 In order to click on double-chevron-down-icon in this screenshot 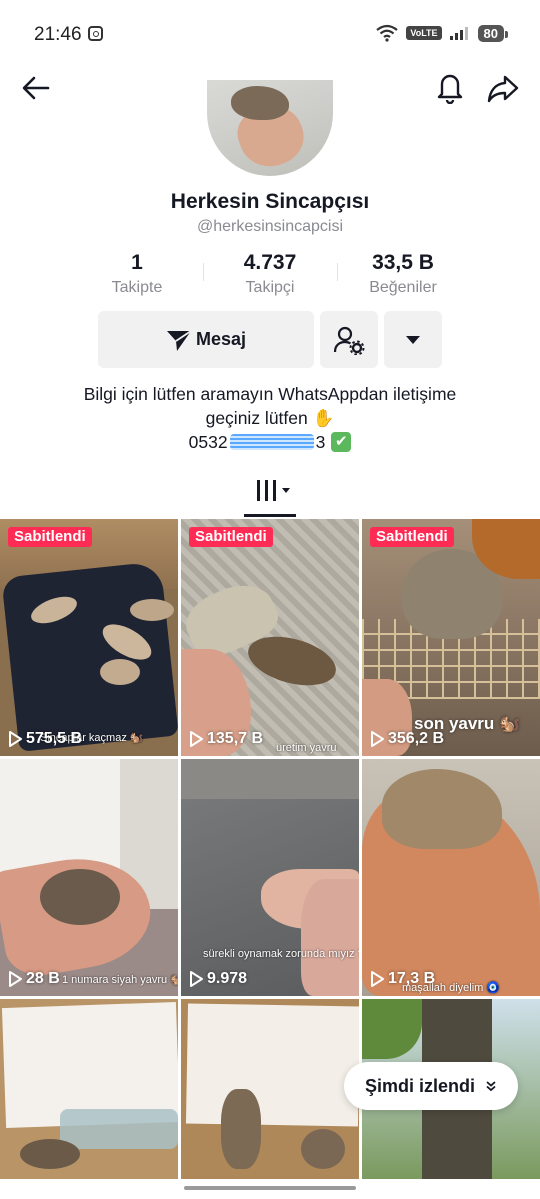, I will do `click(491, 1086)`.